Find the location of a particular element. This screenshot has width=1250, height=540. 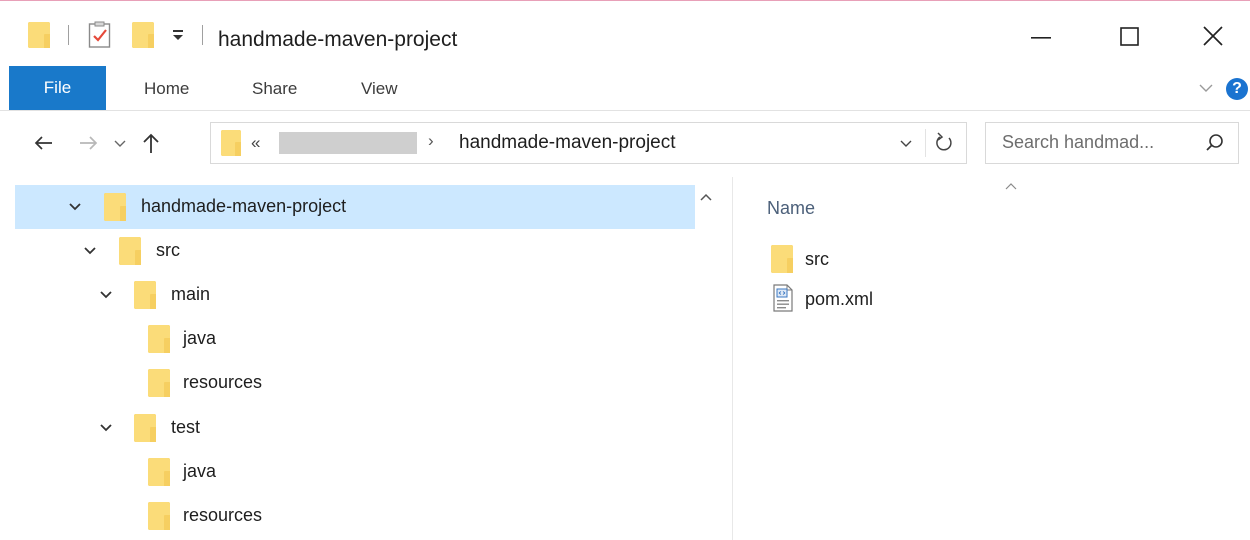

back-button is located at coordinates (45, 143).